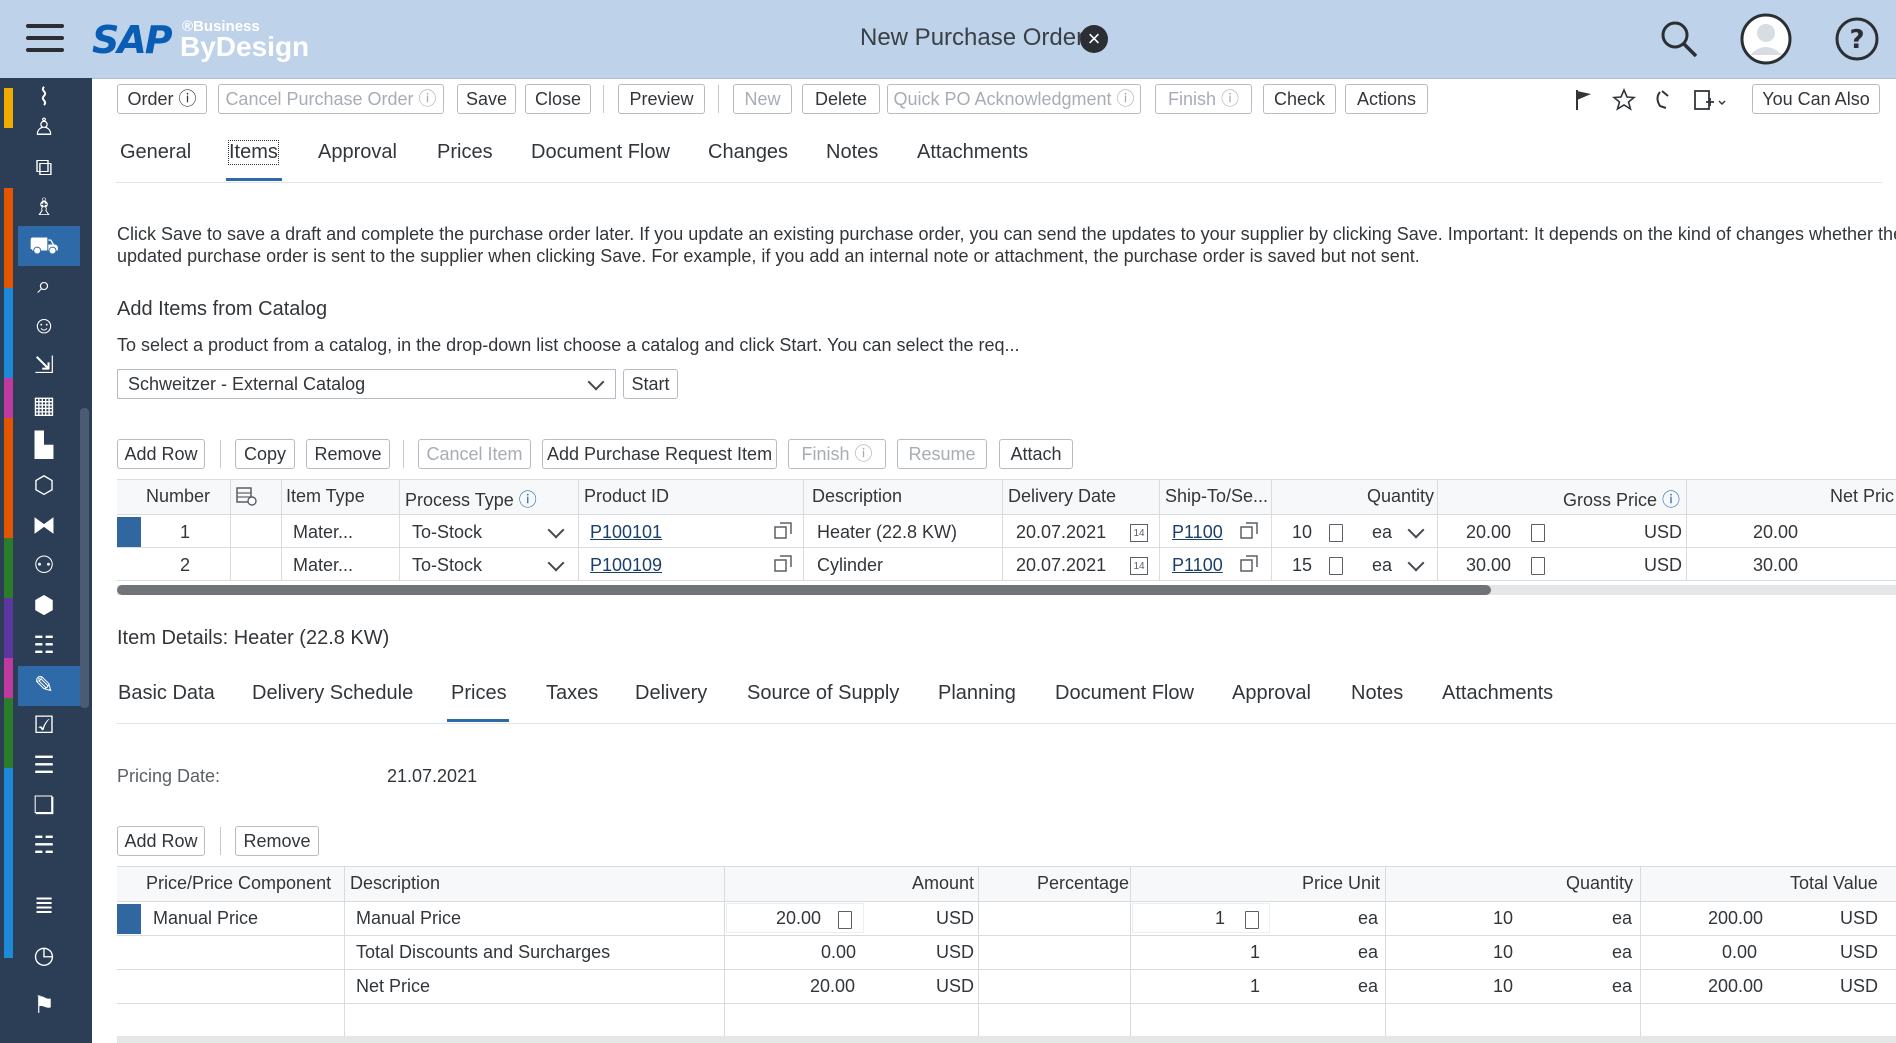 The image size is (1896, 1043). I want to click on actions-button: Actions, so click(1386, 99).